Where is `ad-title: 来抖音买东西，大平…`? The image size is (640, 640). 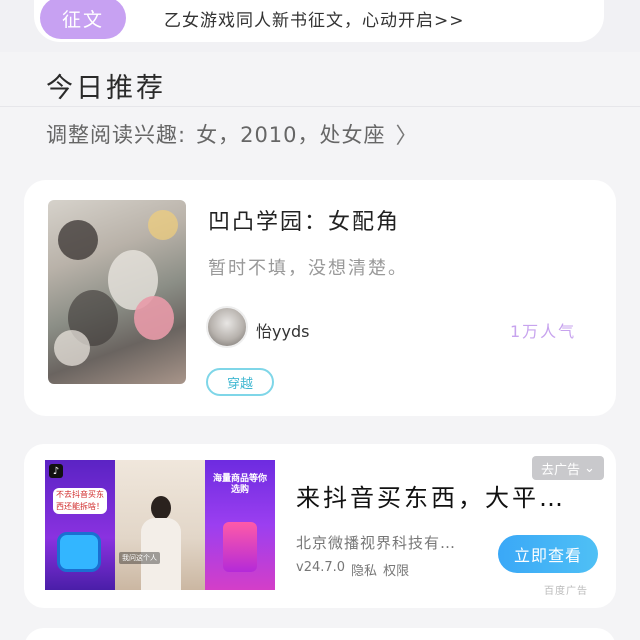 ad-title: 来抖音买东西，大平… is located at coordinates (431, 495).